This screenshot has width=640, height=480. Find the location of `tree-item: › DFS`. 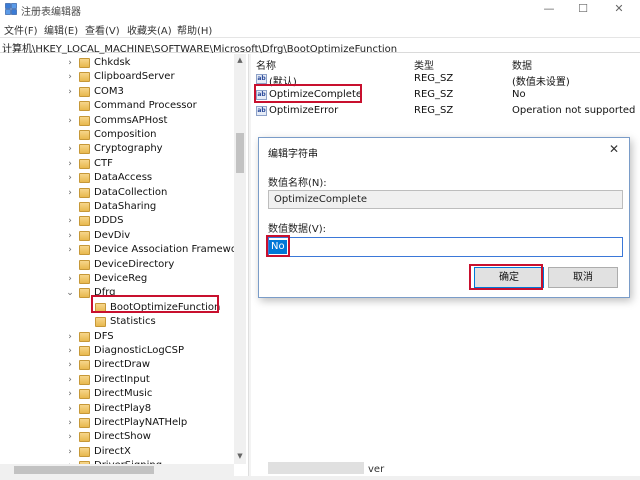

tree-item: › DFS is located at coordinates (117, 337).